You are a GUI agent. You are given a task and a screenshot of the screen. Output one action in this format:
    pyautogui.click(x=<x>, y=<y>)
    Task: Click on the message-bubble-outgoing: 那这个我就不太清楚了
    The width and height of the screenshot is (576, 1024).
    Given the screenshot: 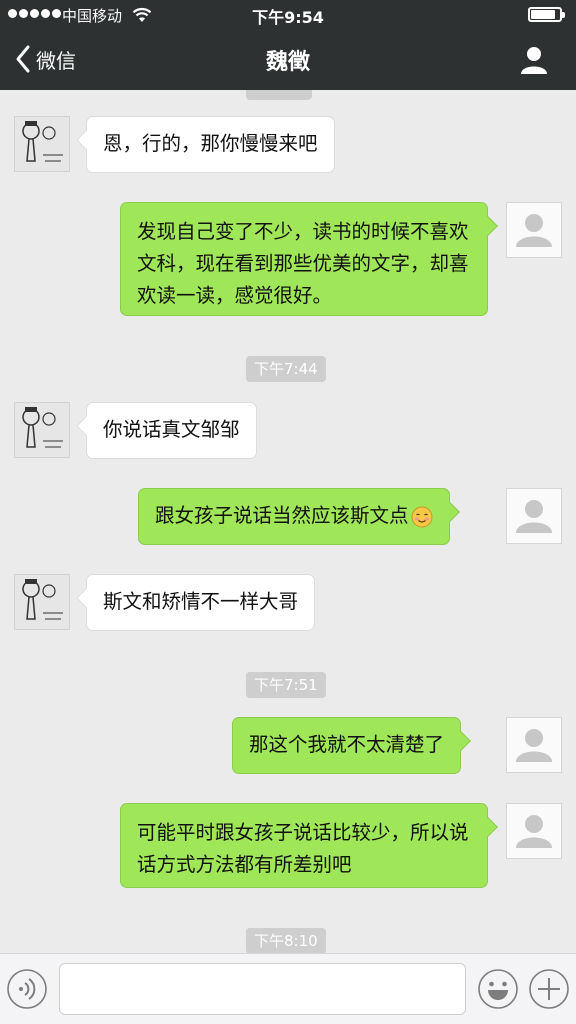 What is the action you would take?
    pyautogui.click(x=347, y=745)
    